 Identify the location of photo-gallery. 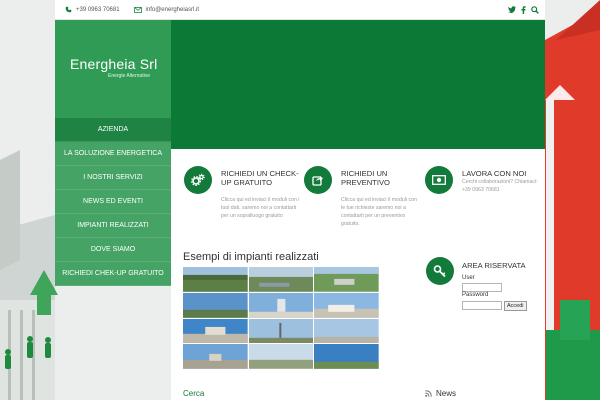
(281, 318).